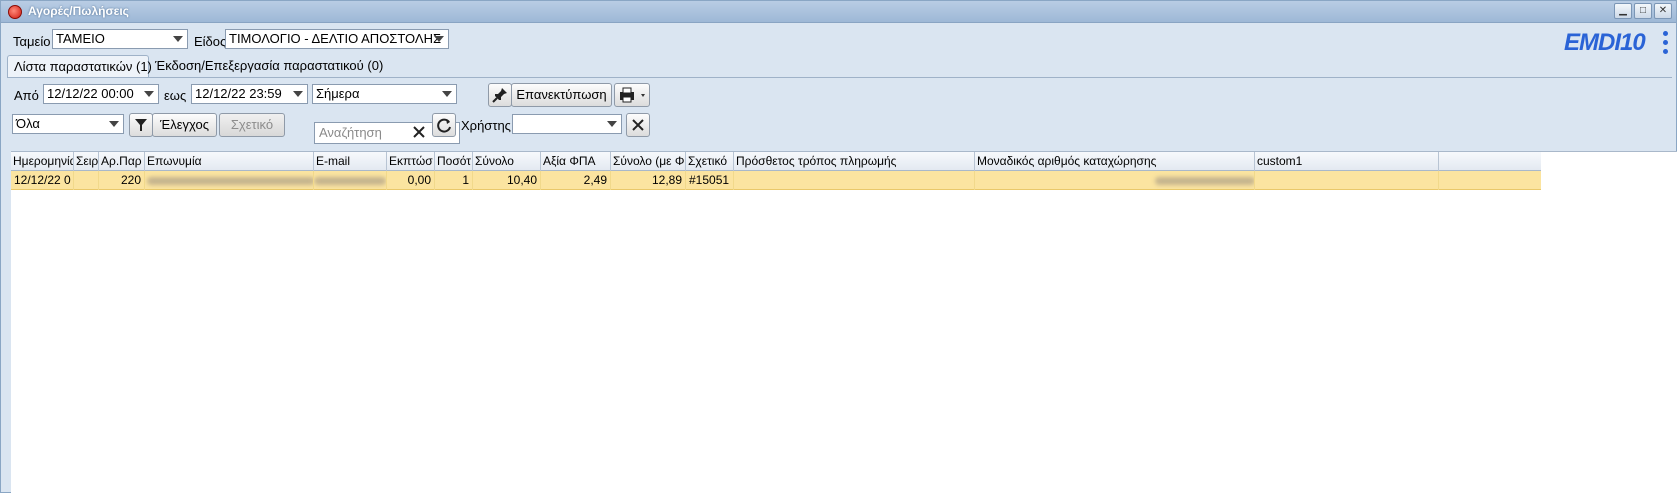 The height and width of the screenshot is (493, 1677). Describe the element at coordinates (1623, 11) in the screenshot. I see `minimize-button: ▁` at that location.